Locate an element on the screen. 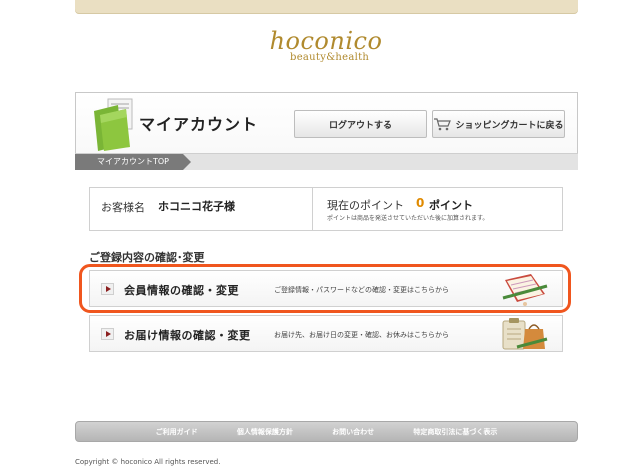 This screenshot has height=476, width=640. breadcrumb: マイアカウントTOP is located at coordinates (326, 161).